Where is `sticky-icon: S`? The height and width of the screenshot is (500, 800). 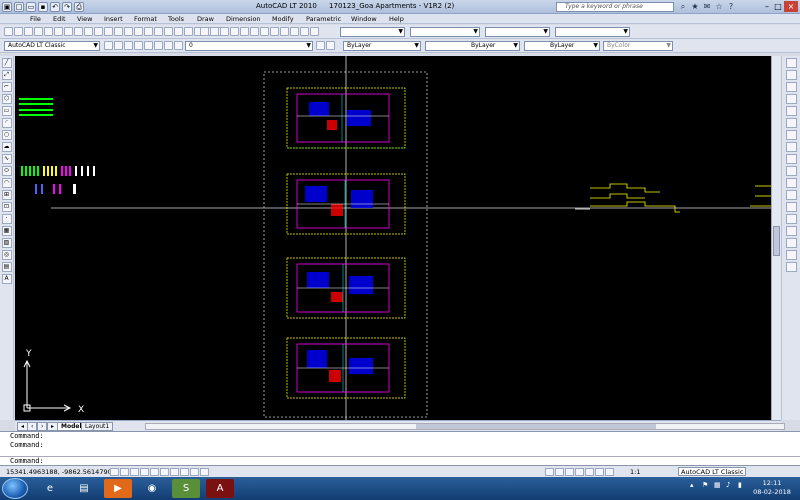 sticky-icon: S is located at coordinates (186, 488).